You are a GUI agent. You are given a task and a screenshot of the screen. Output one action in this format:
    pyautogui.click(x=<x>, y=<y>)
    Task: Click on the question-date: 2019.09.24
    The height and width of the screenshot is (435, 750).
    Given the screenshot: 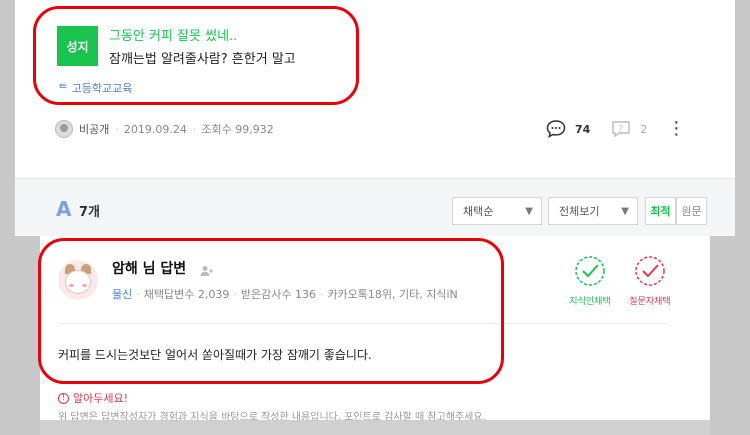 What is the action you would take?
    pyautogui.click(x=155, y=129)
    